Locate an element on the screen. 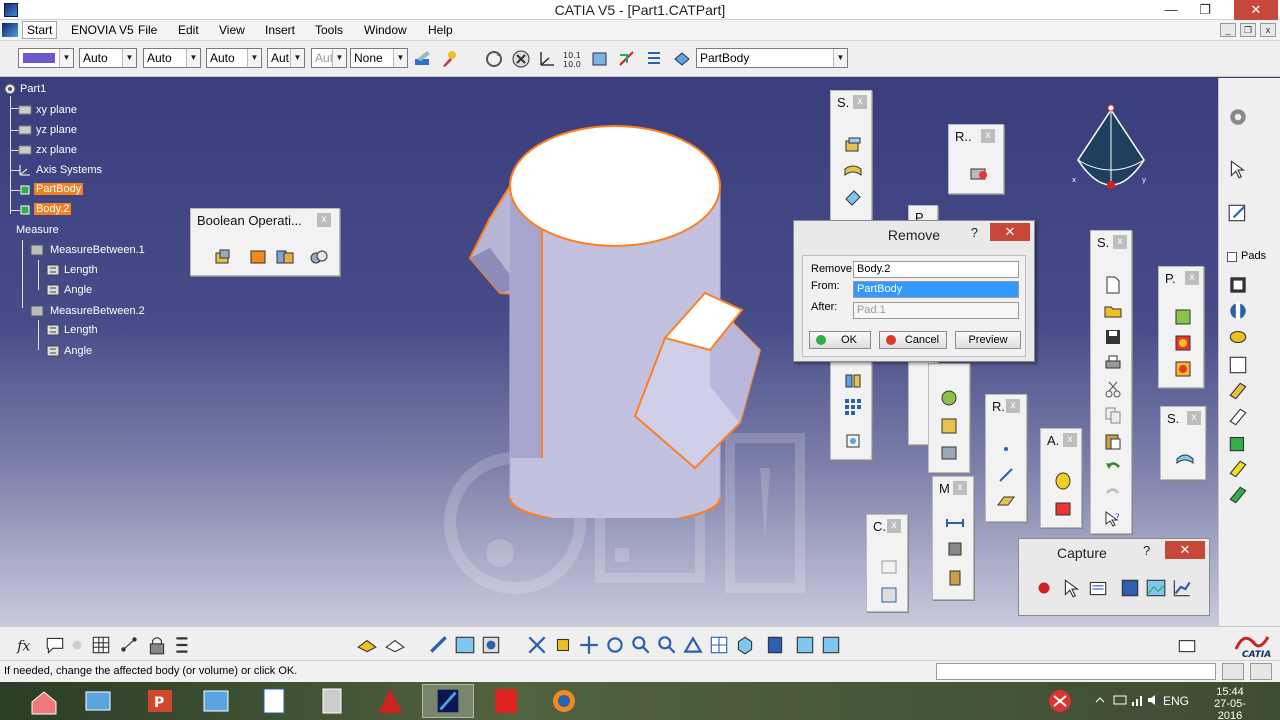  print-icon is located at coordinates (1113, 363).